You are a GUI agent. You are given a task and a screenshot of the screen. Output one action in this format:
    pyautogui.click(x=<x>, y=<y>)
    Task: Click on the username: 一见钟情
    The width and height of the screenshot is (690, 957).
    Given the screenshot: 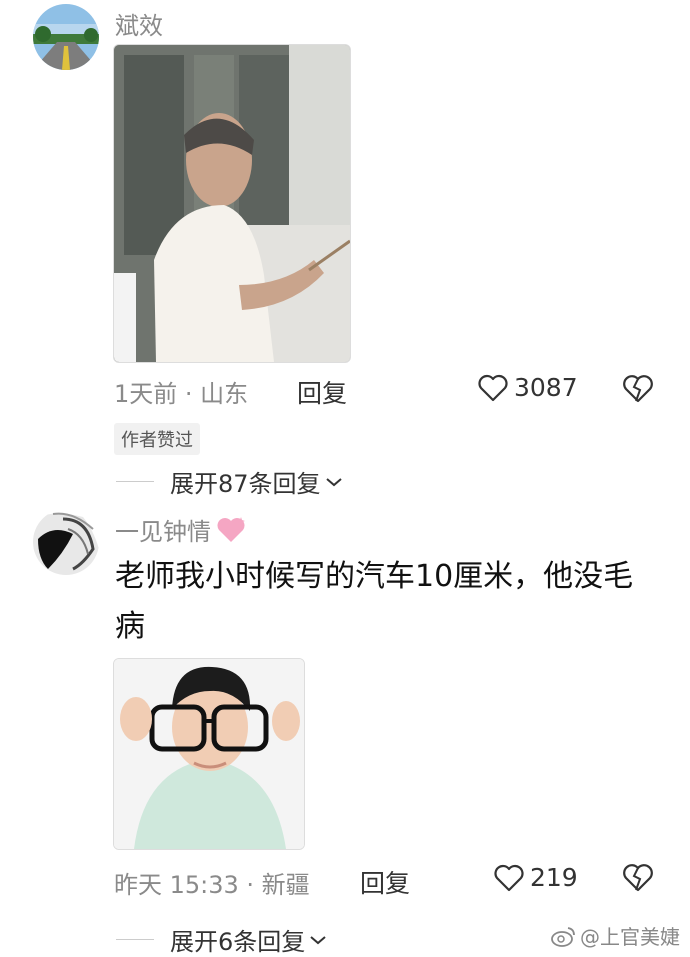 What is the action you would take?
    pyautogui.click(x=181, y=529)
    